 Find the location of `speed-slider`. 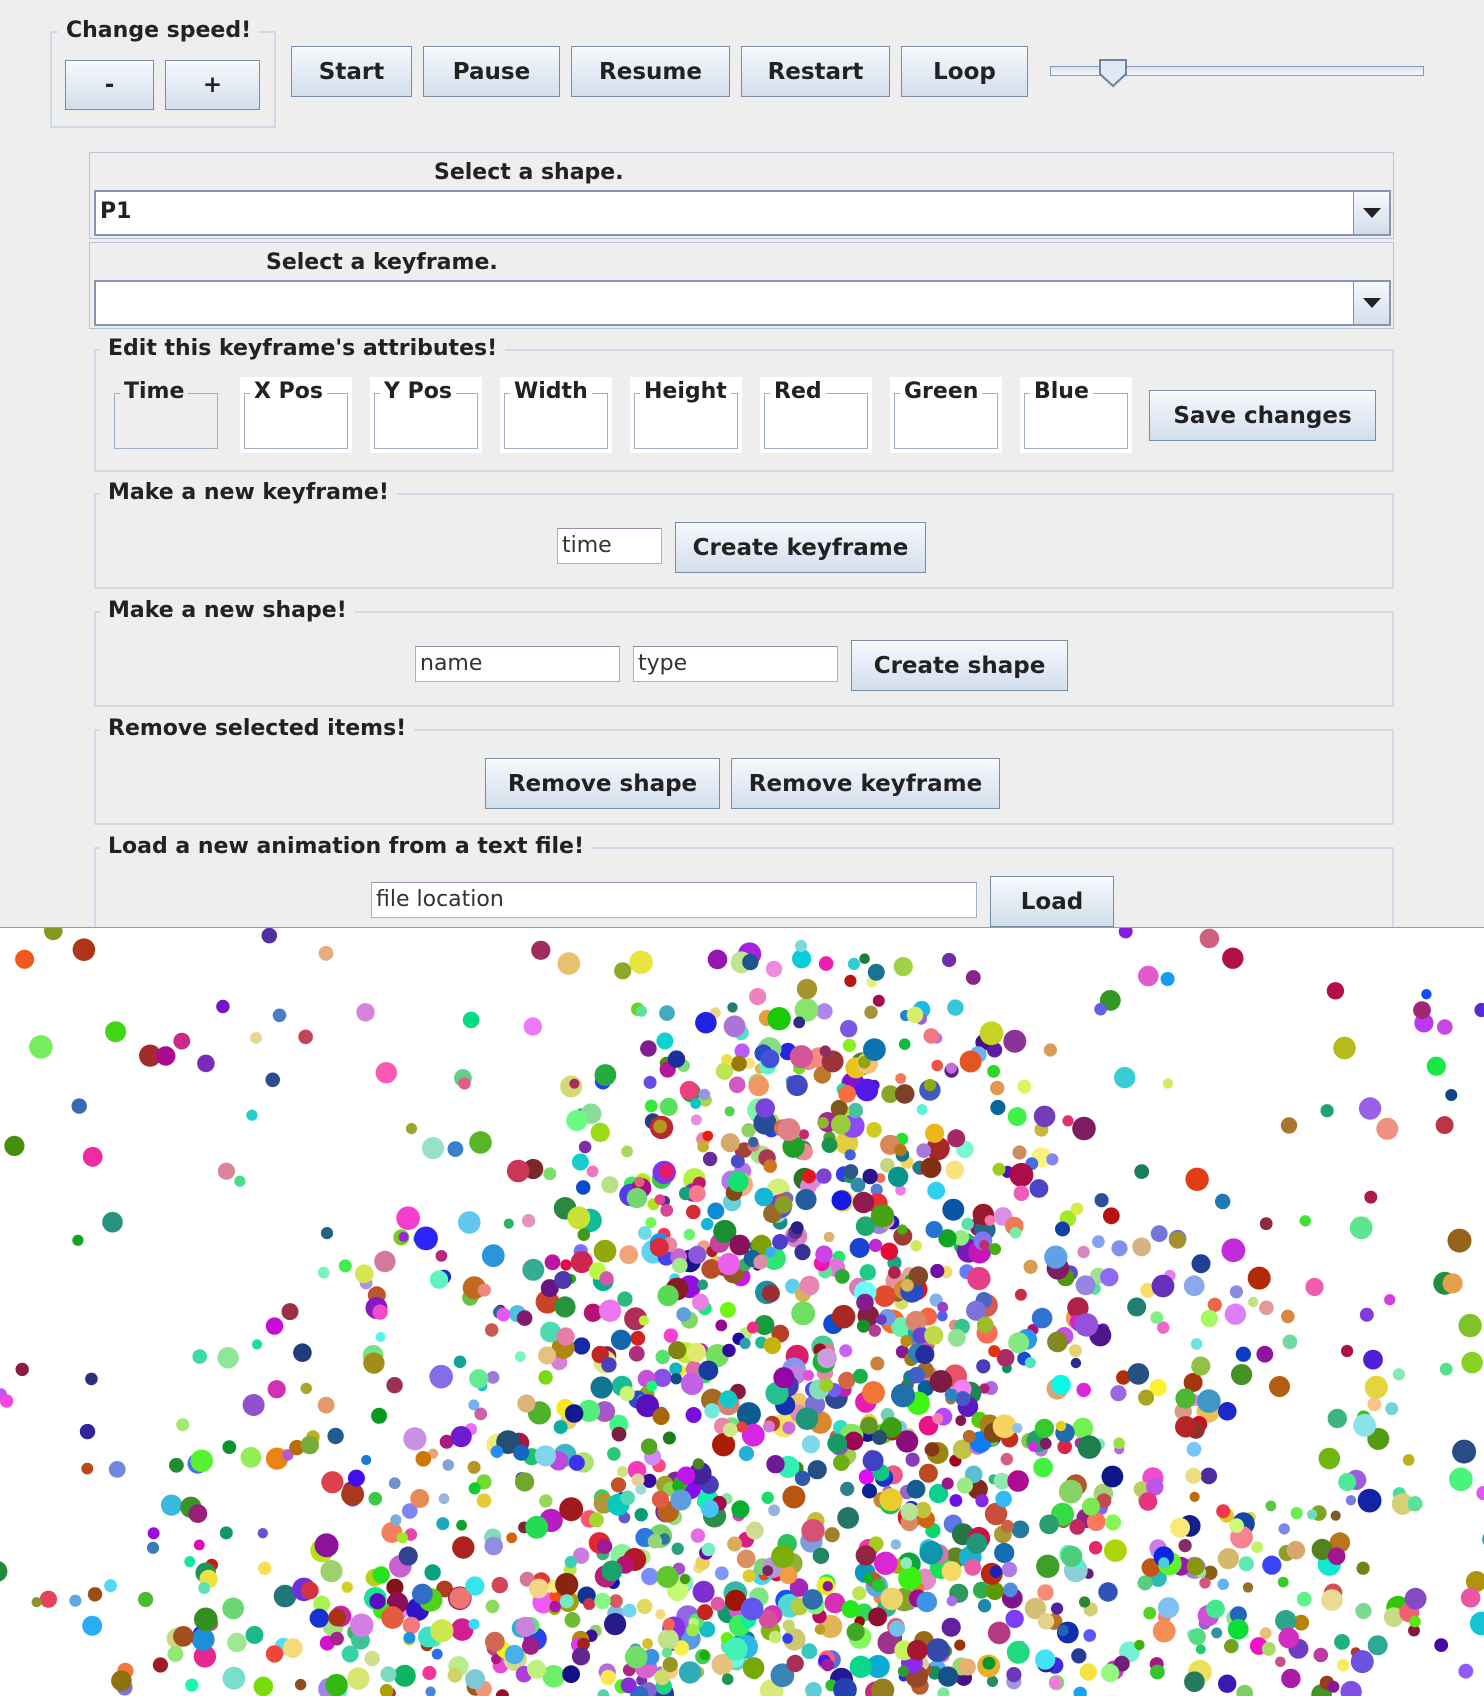

speed-slider is located at coordinates (1237, 73).